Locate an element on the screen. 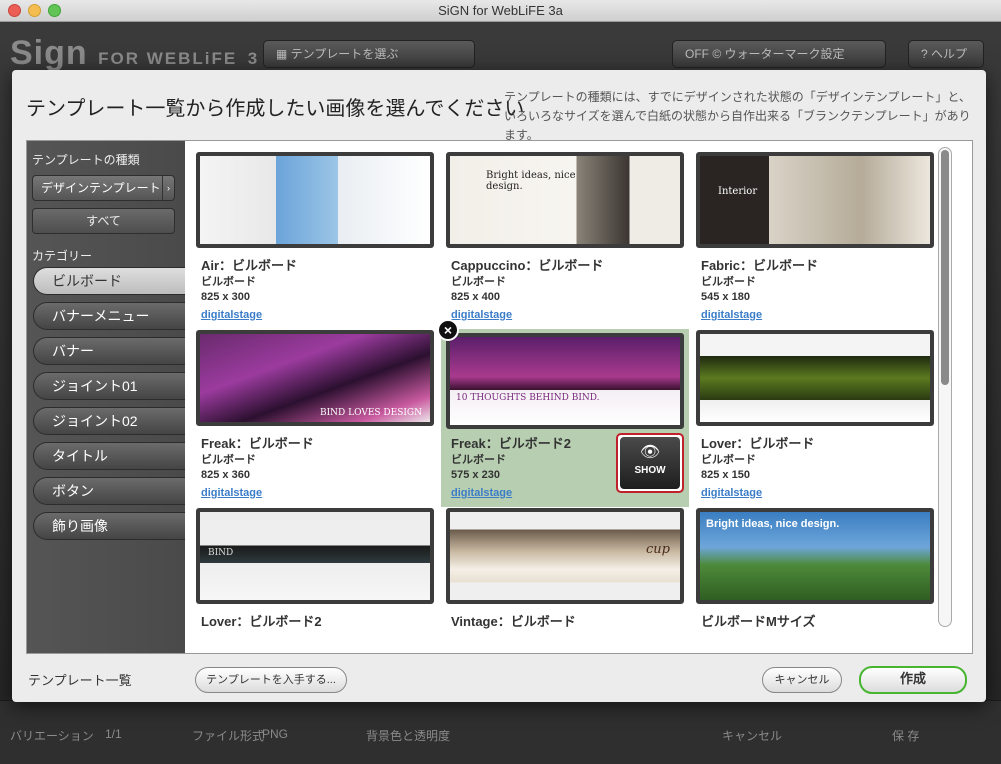  watermark-toggle: OFF is located at coordinates (697, 54).